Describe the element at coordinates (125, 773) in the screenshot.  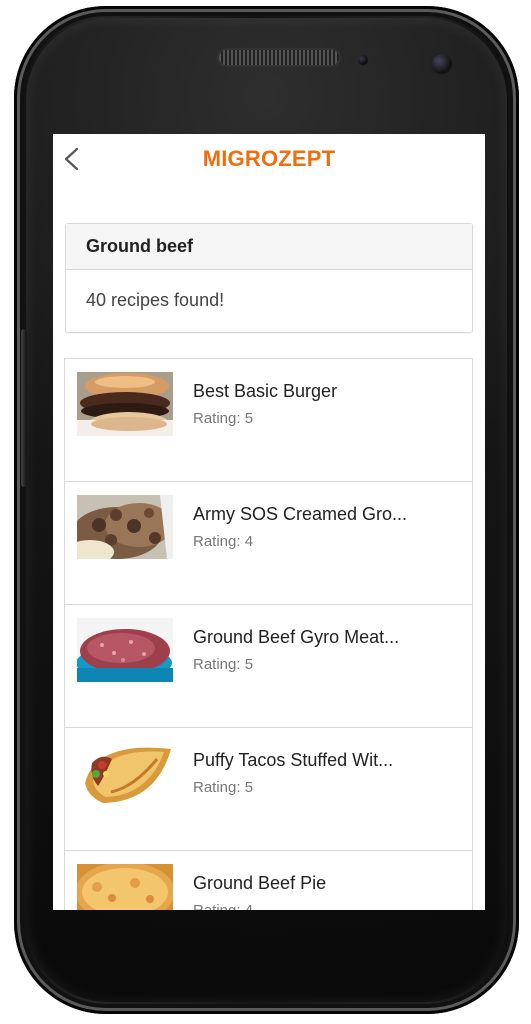
I see `taco-image` at that location.